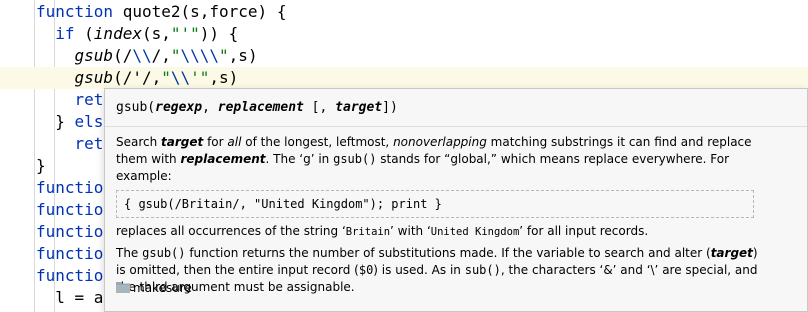 Image resolution: width=808 pixels, height=312 pixels. Describe the element at coordinates (368, 232) in the screenshot. I see `doc-code: Britain` at that location.